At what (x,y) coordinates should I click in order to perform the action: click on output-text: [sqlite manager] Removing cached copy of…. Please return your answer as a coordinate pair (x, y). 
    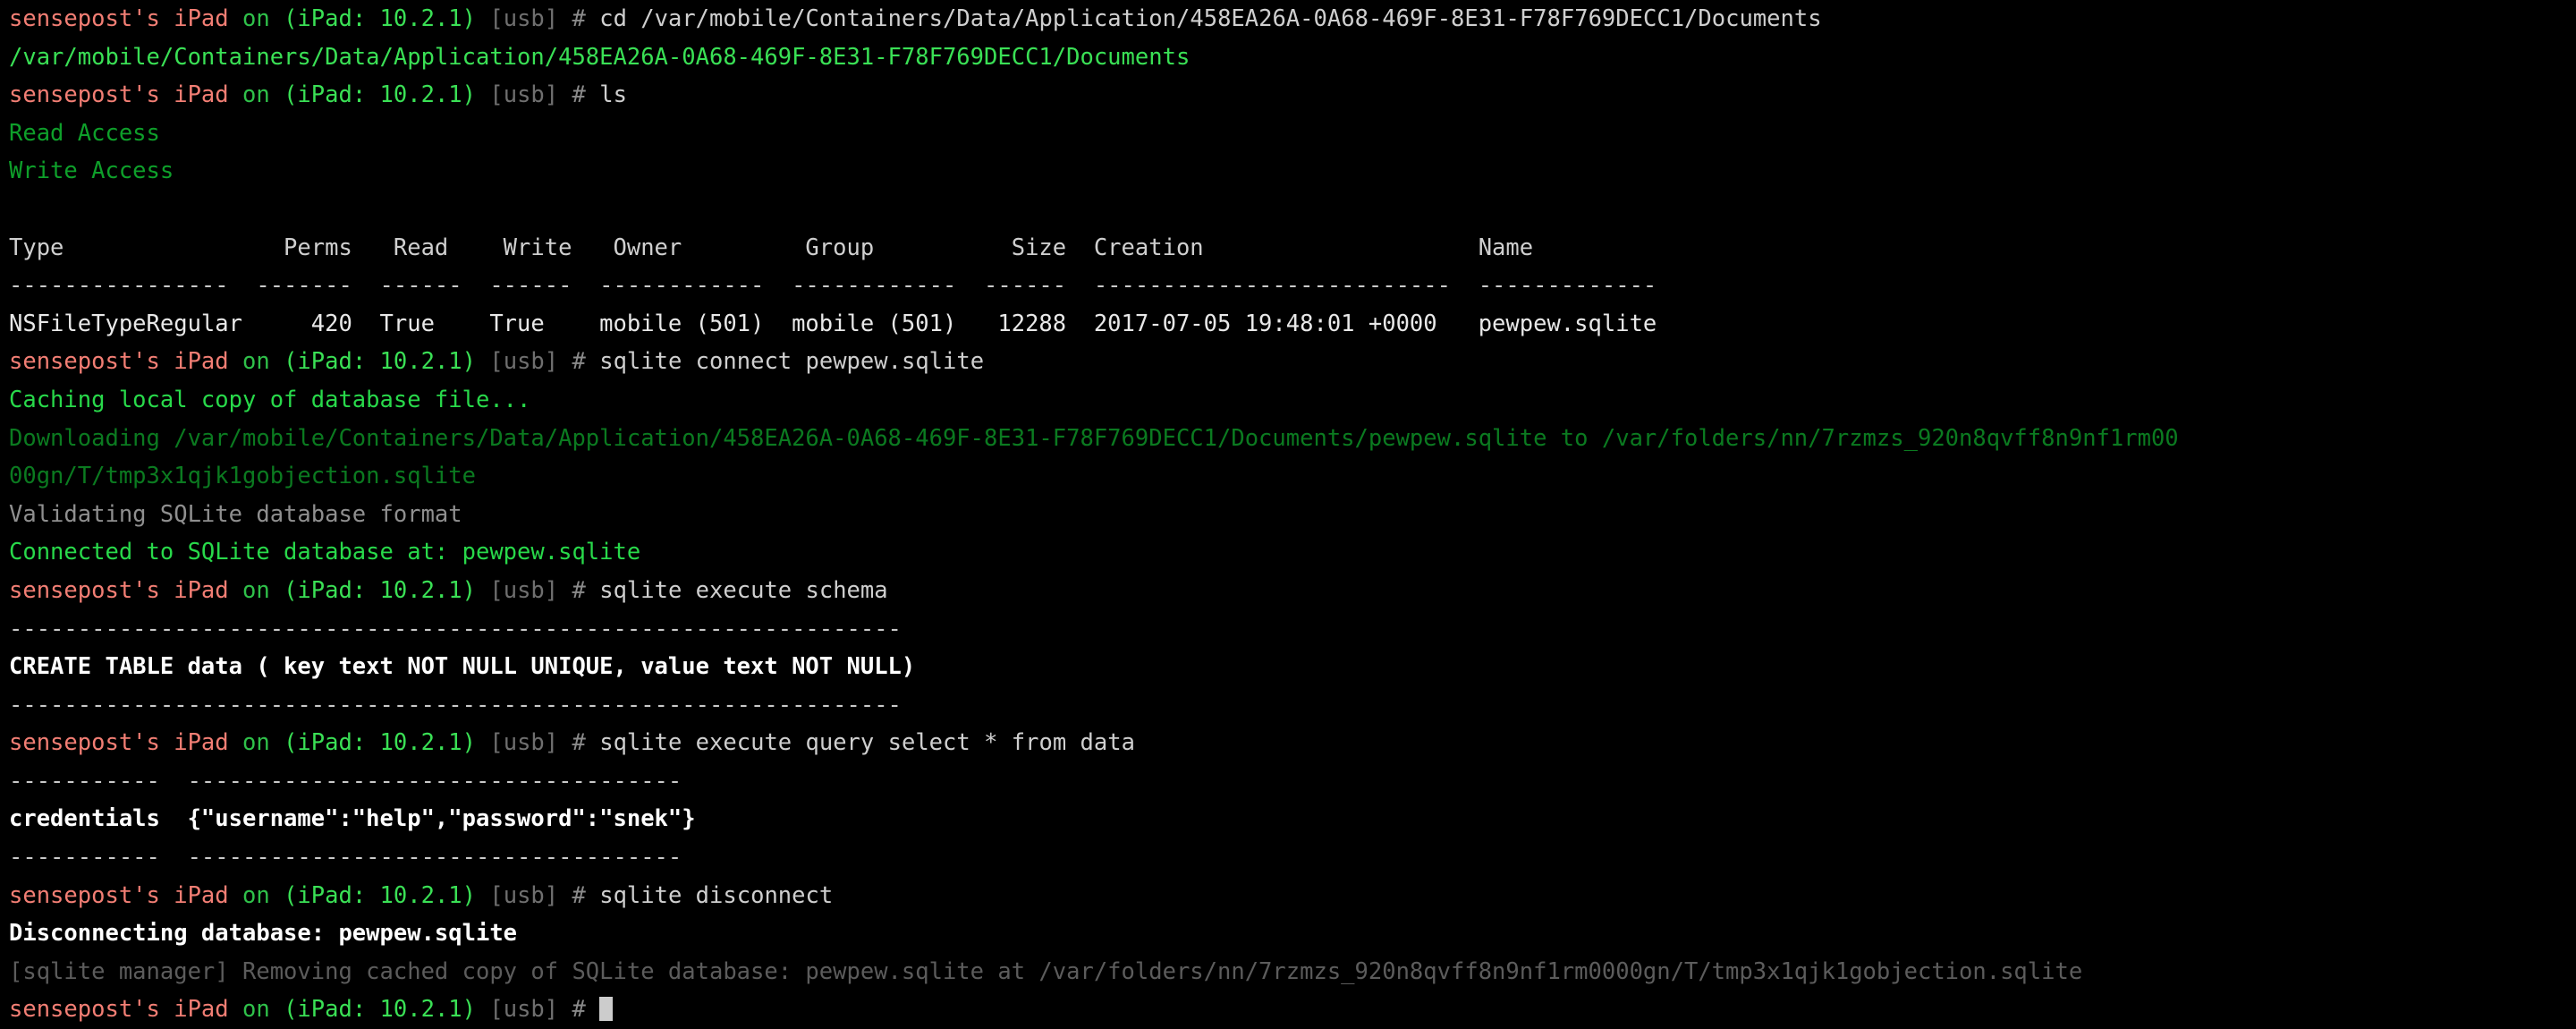
    Looking at the image, I should click on (1046, 971).